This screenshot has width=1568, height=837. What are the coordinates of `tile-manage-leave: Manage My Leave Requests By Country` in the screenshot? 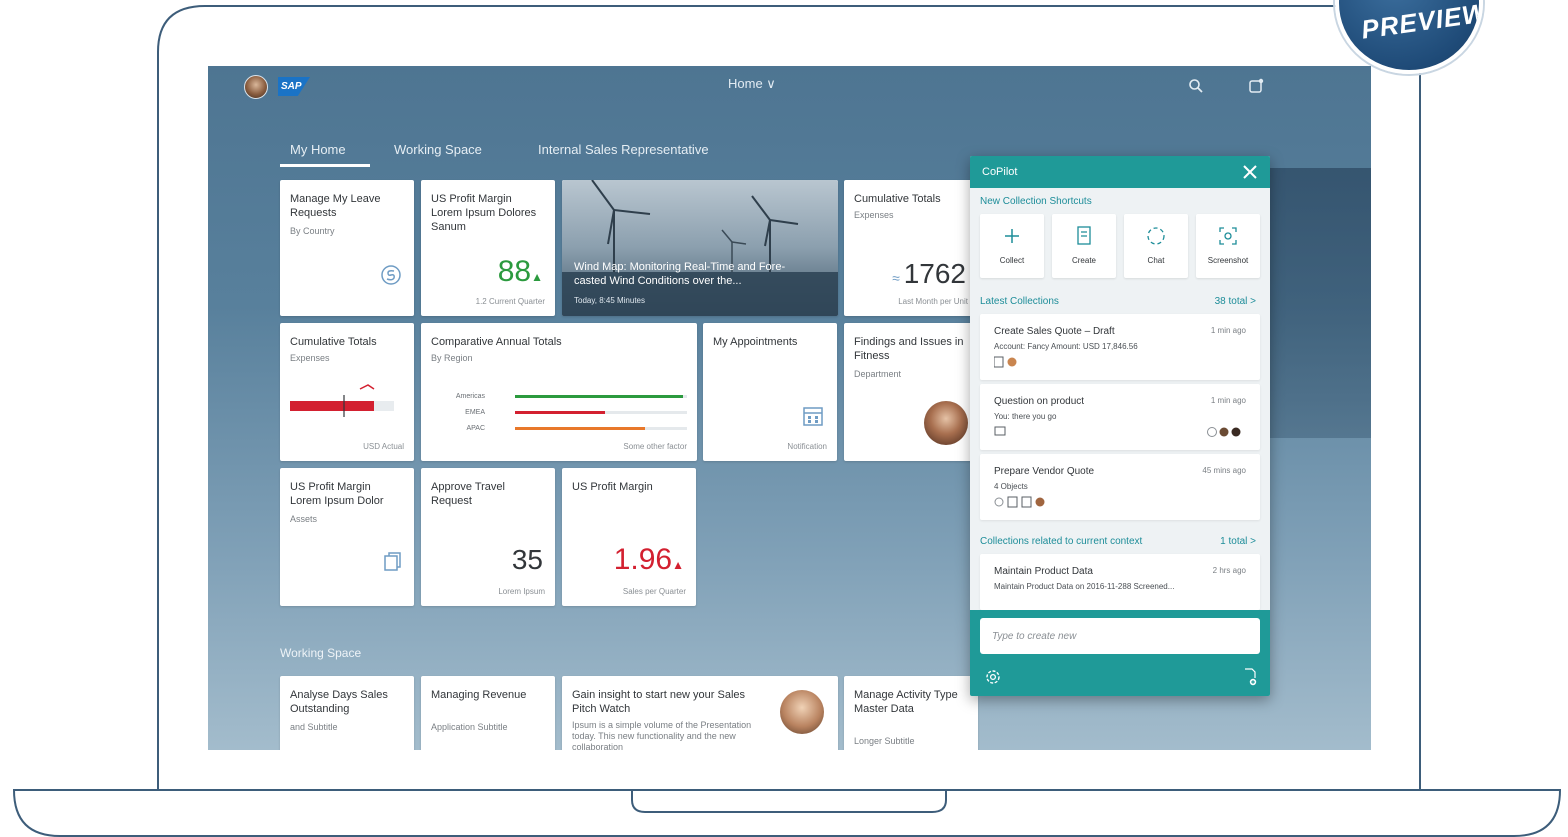 It's located at (347, 248).